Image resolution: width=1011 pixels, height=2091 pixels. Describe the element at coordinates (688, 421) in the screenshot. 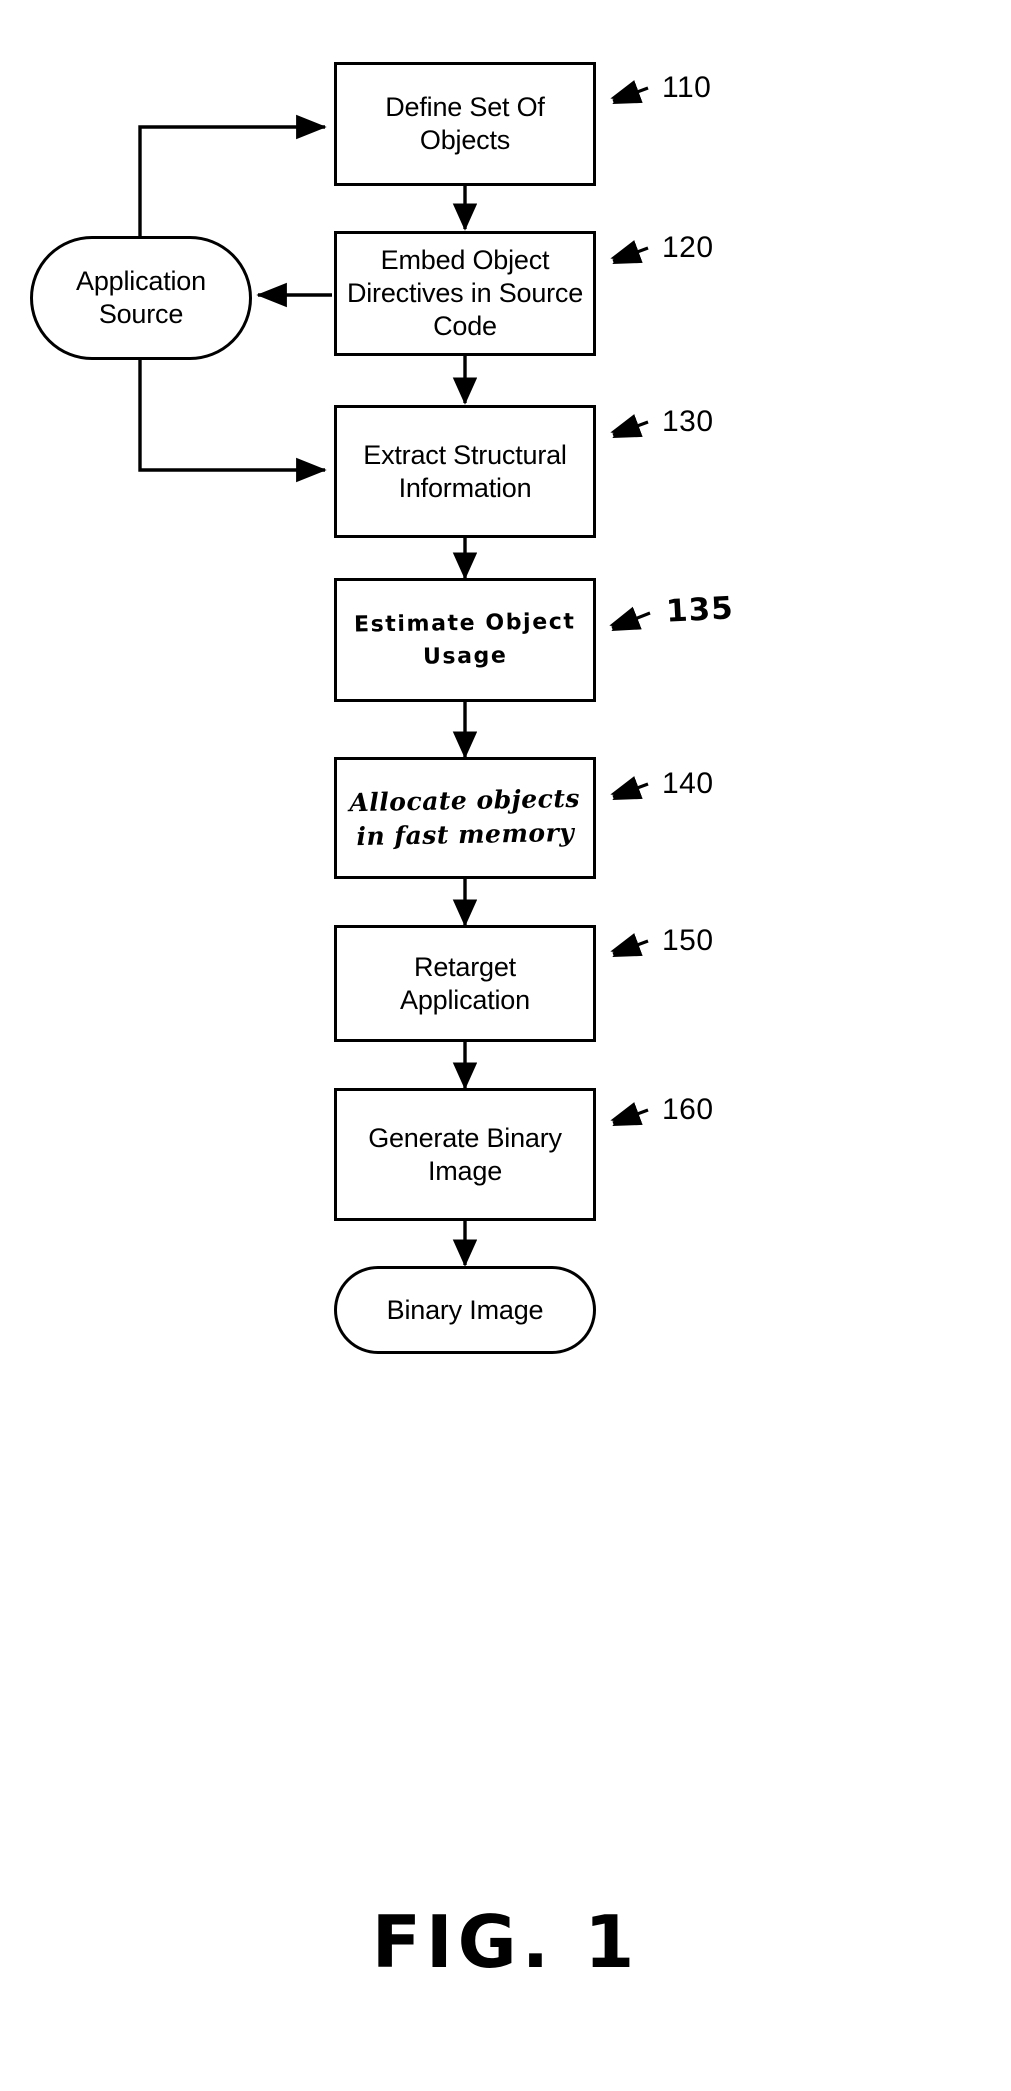

I see `ref-label-130: 130` at that location.